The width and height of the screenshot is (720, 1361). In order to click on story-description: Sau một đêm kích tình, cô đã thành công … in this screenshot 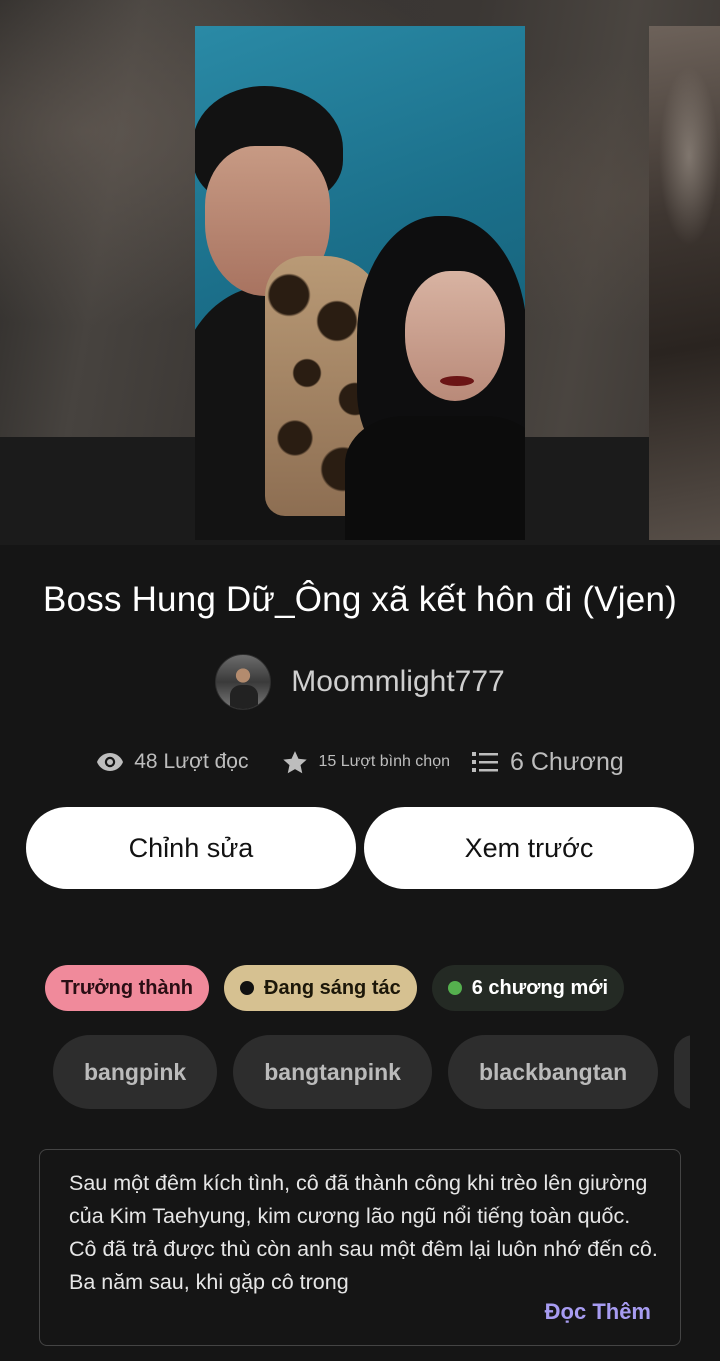, I will do `click(360, 1247)`.